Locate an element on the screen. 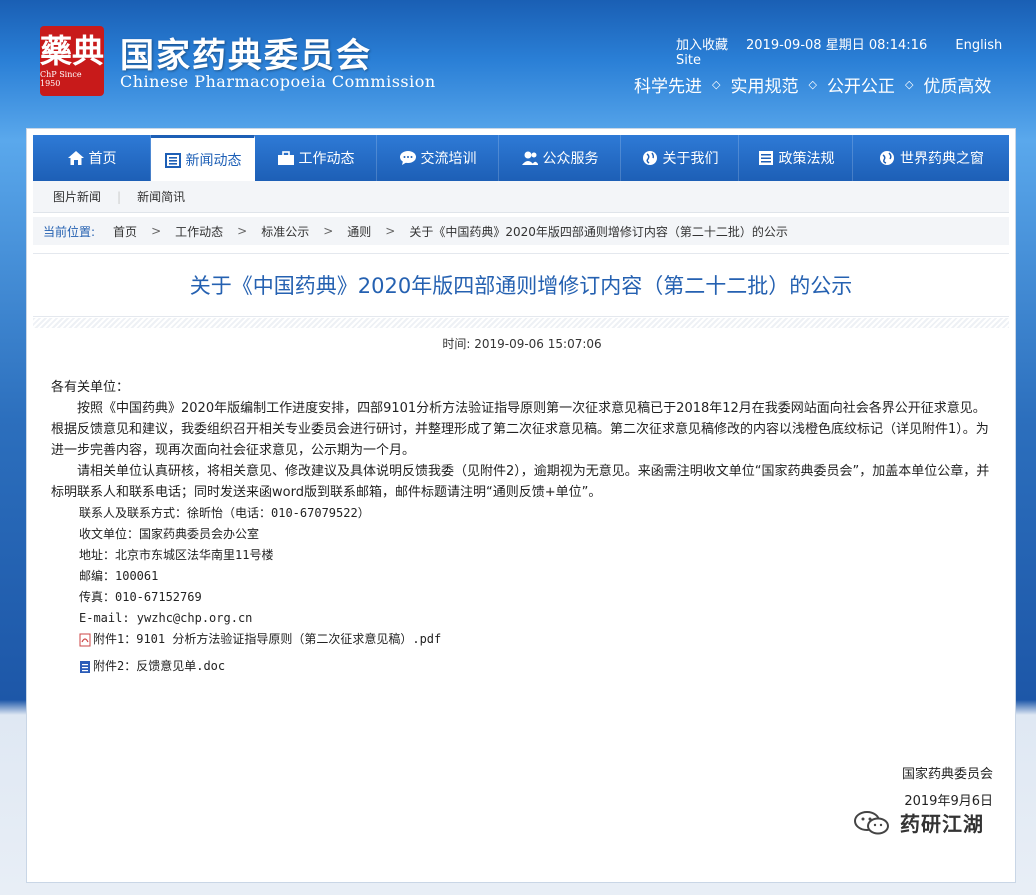 The image size is (1036, 895). home-icon is located at coordinates (76, 158).